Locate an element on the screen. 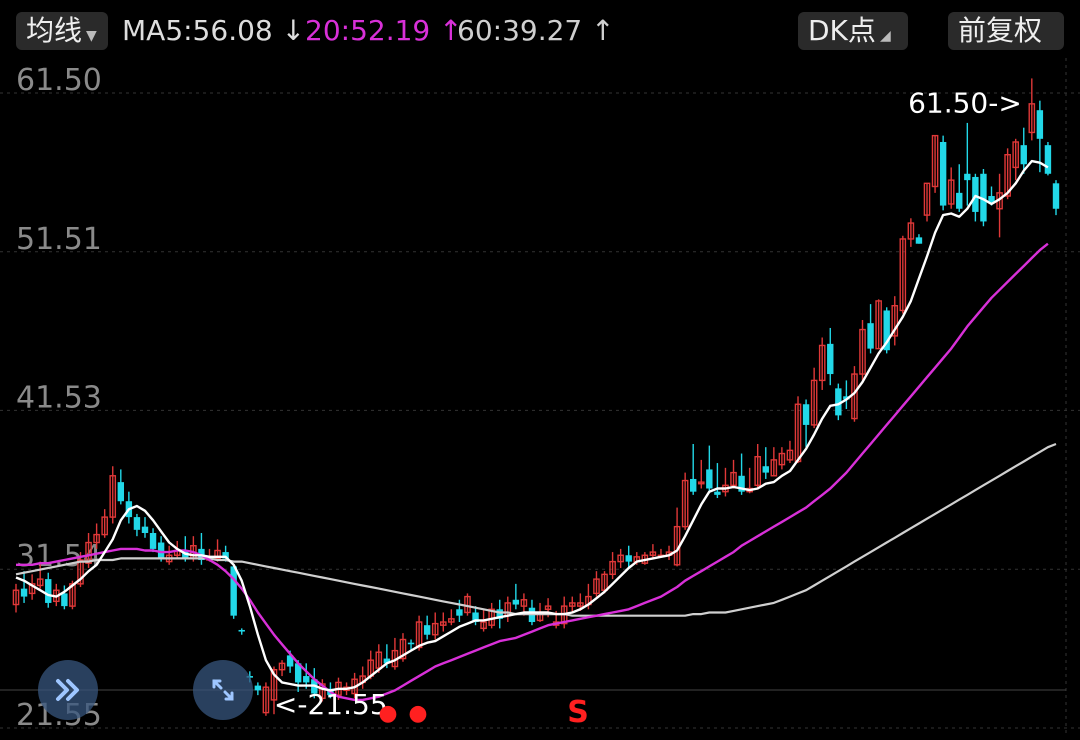 Image resolution: width=1080 pixels, height=740 pixels. ma-selector-label: 均线 is located at coordinates (54, 30).